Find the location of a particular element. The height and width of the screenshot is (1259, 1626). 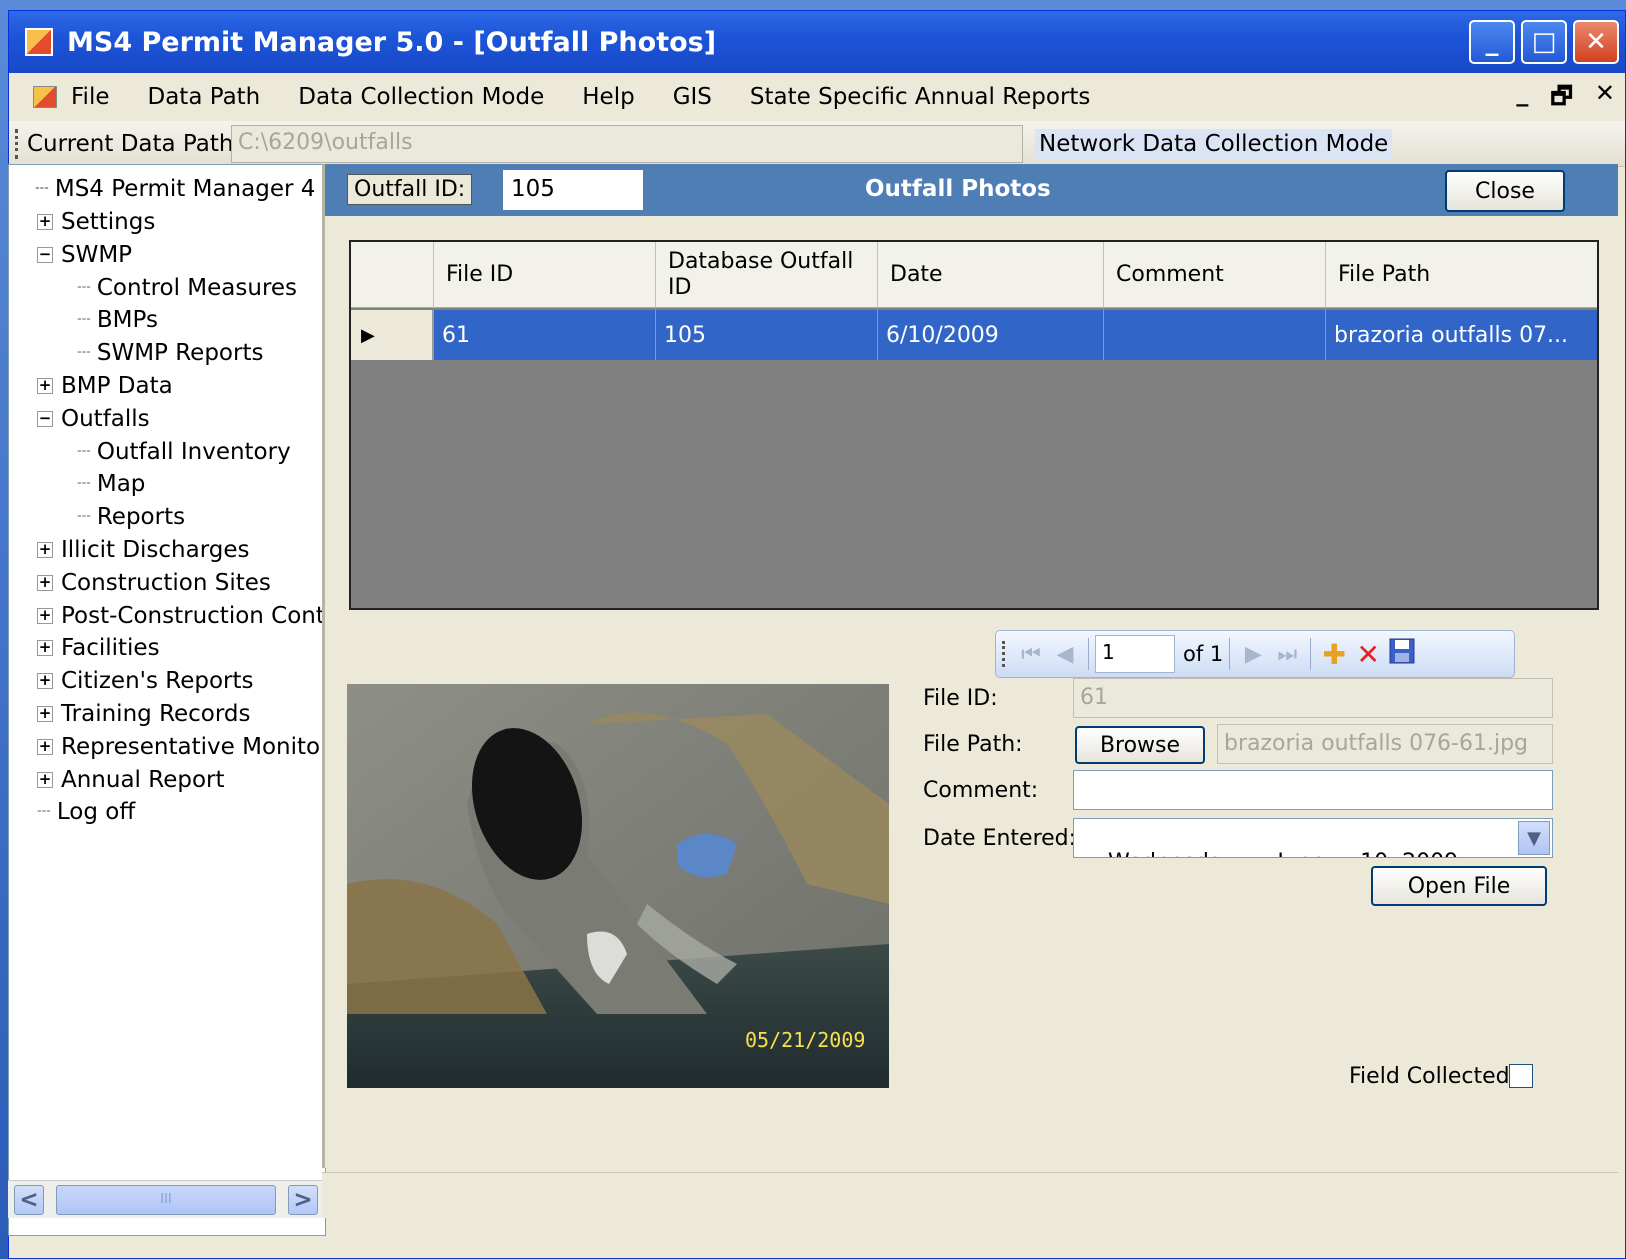

chevron-down-icon: ▼ is located at coordinates (1534, 838).